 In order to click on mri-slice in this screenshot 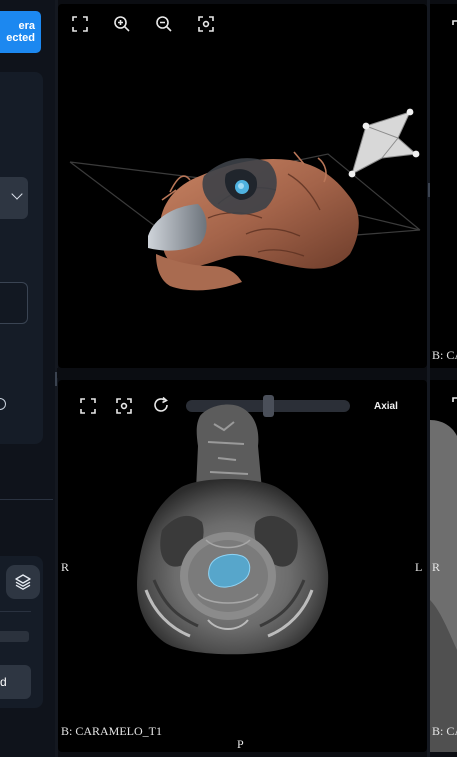, I will do `click(233, 529)`.